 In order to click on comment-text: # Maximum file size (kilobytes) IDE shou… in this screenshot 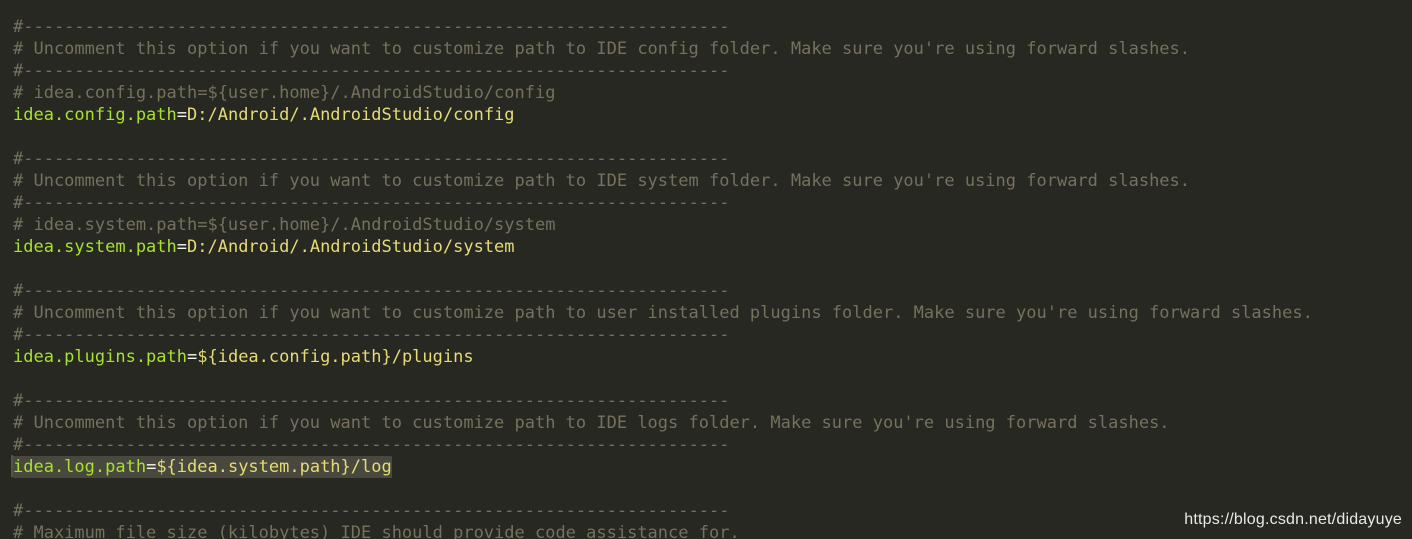, I will do `click(376, 531)`.